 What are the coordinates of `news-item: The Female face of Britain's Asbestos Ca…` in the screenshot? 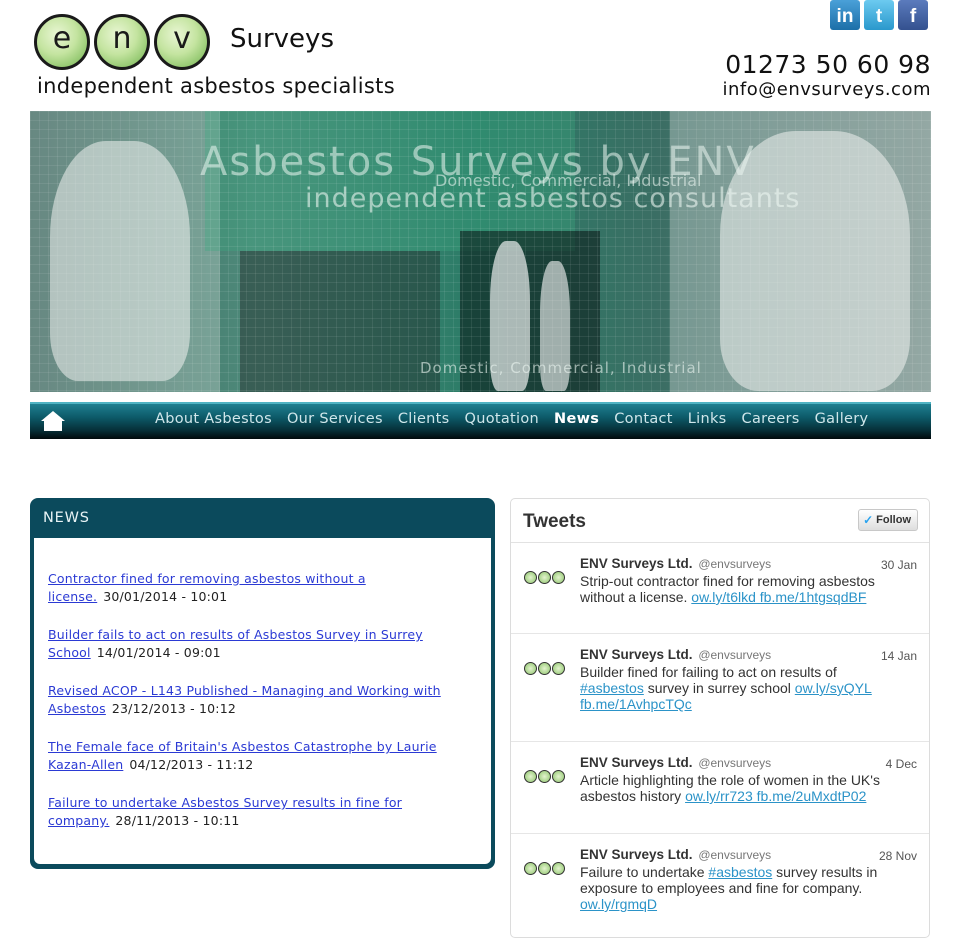 It's located at (260, 756).